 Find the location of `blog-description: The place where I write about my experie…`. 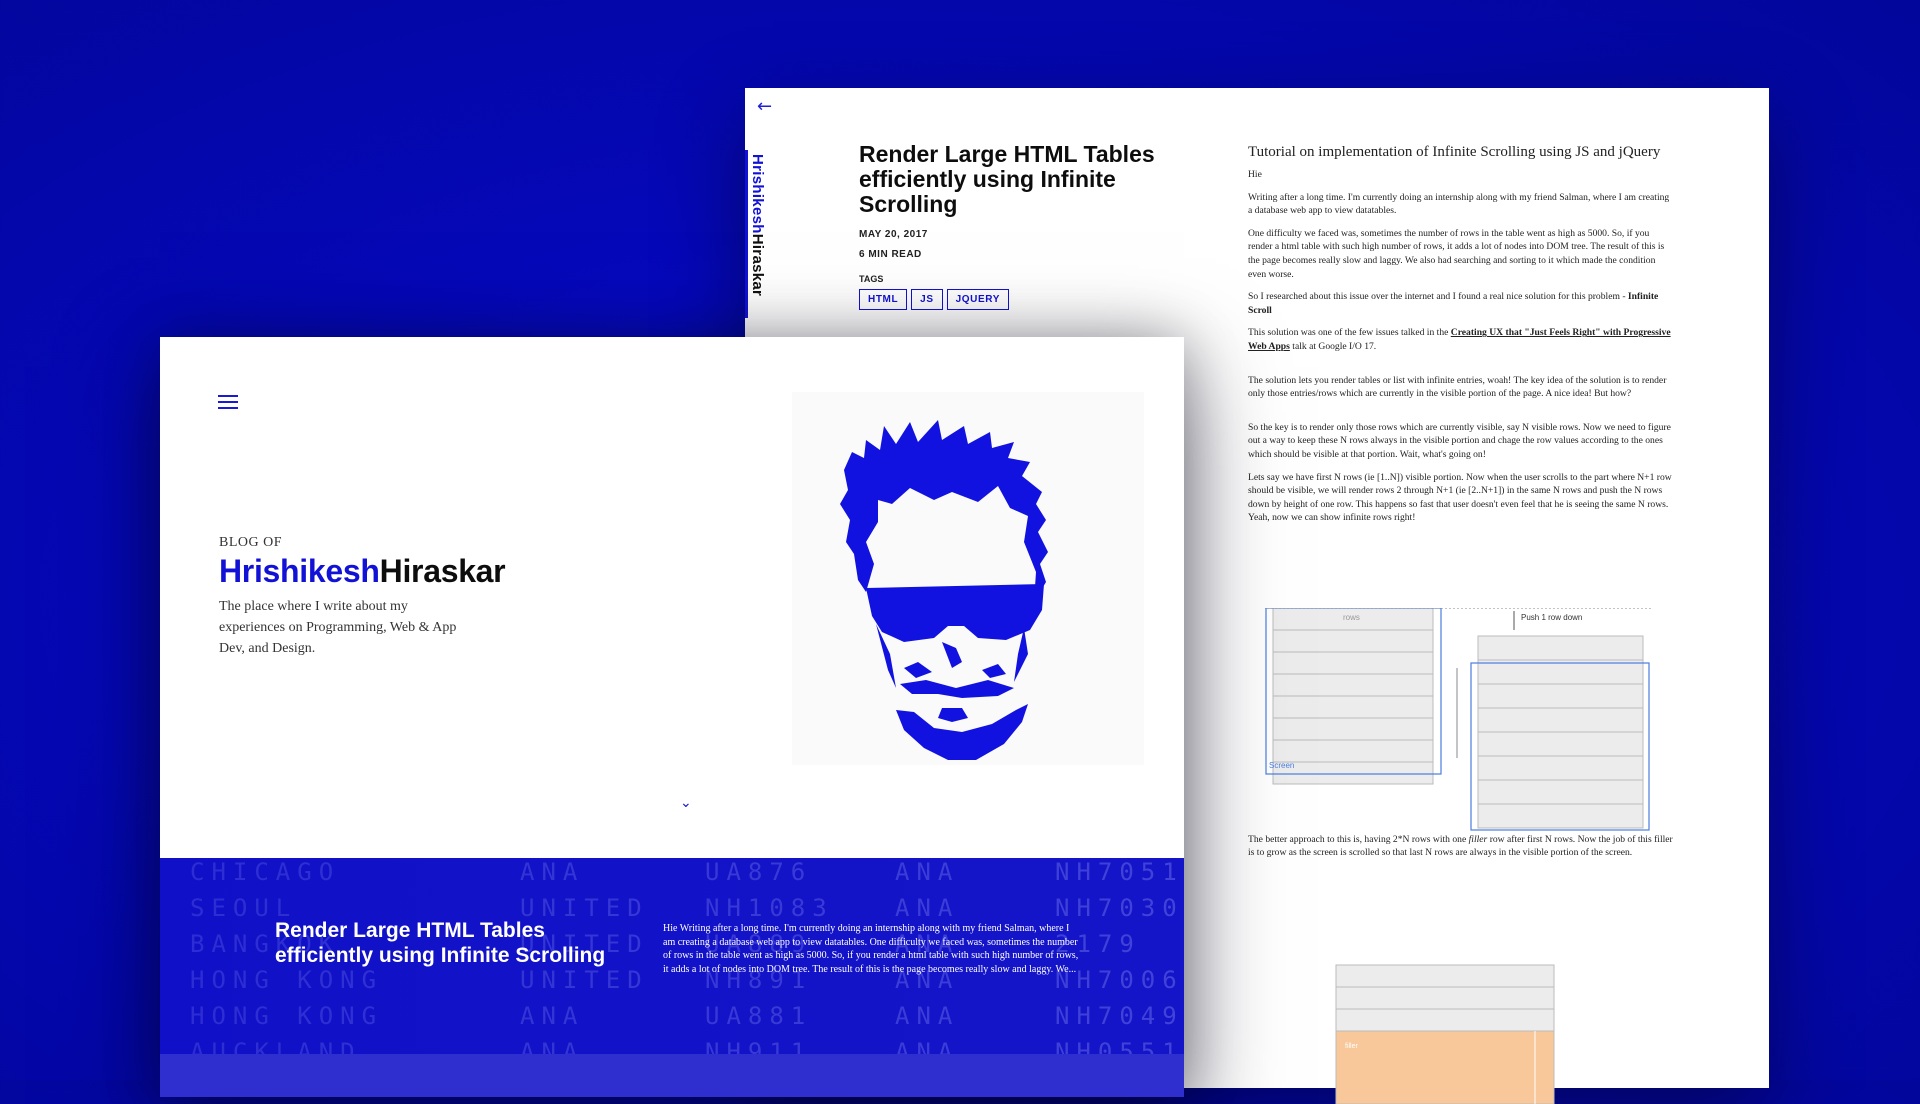

blog-description: The place where I write about my experie… is located at coordinates (338, 627).